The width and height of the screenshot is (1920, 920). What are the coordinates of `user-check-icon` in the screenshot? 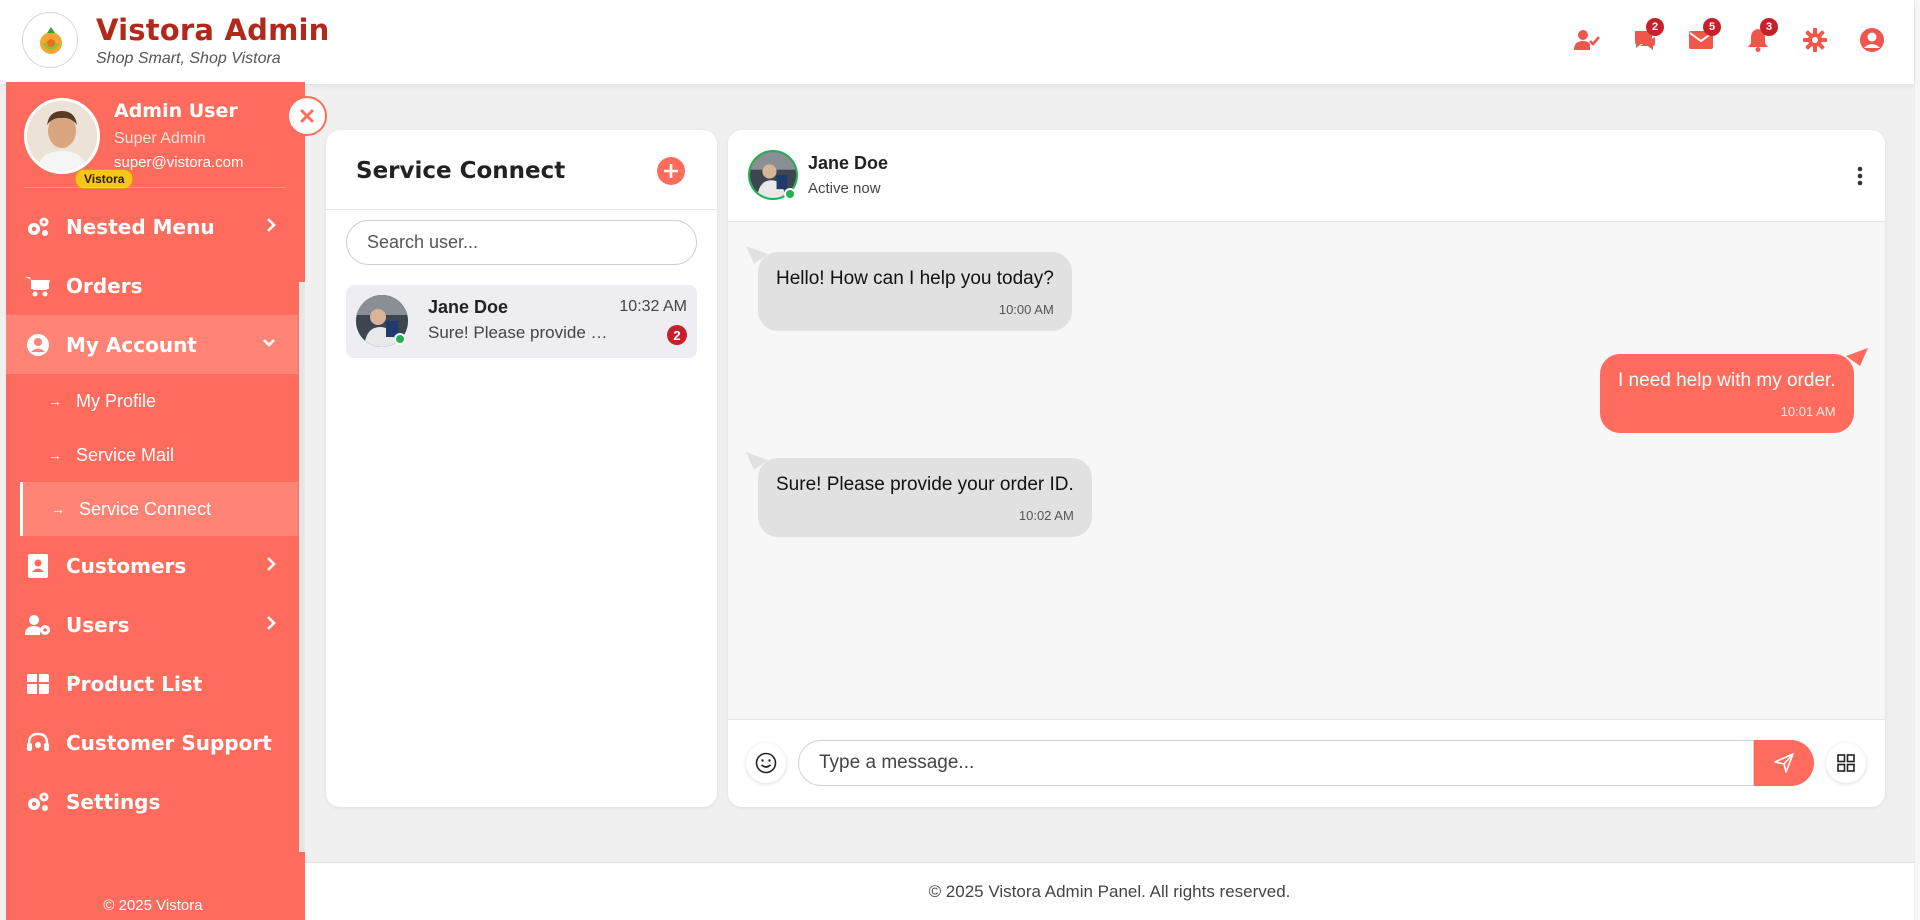 It's located at (1587, 40).